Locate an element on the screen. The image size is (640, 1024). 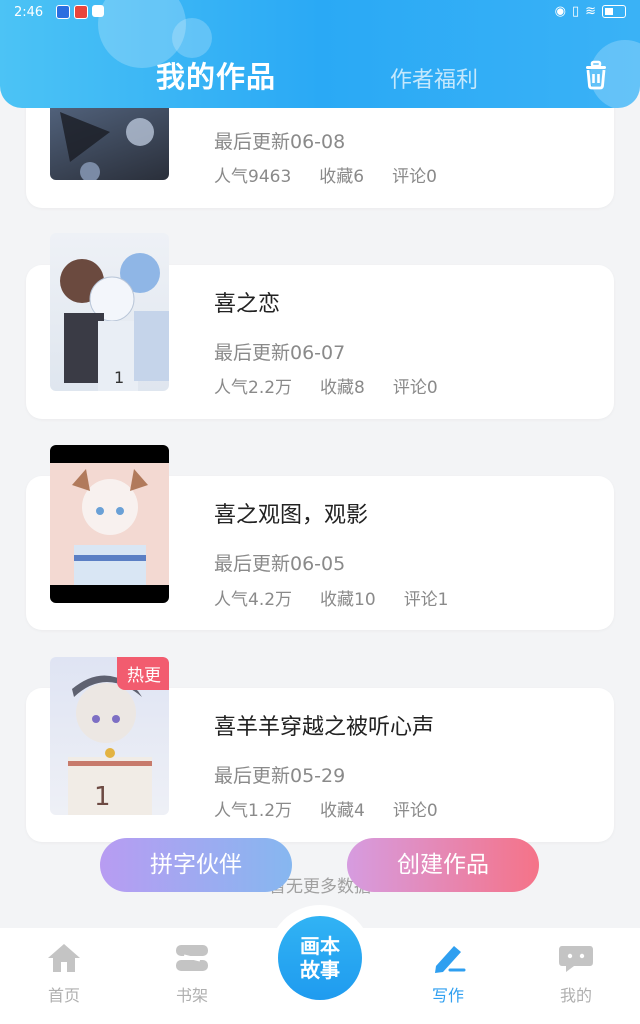
status-bar: 2:46 ◉ ▯ ≋ is located at coordinates (320, 13).